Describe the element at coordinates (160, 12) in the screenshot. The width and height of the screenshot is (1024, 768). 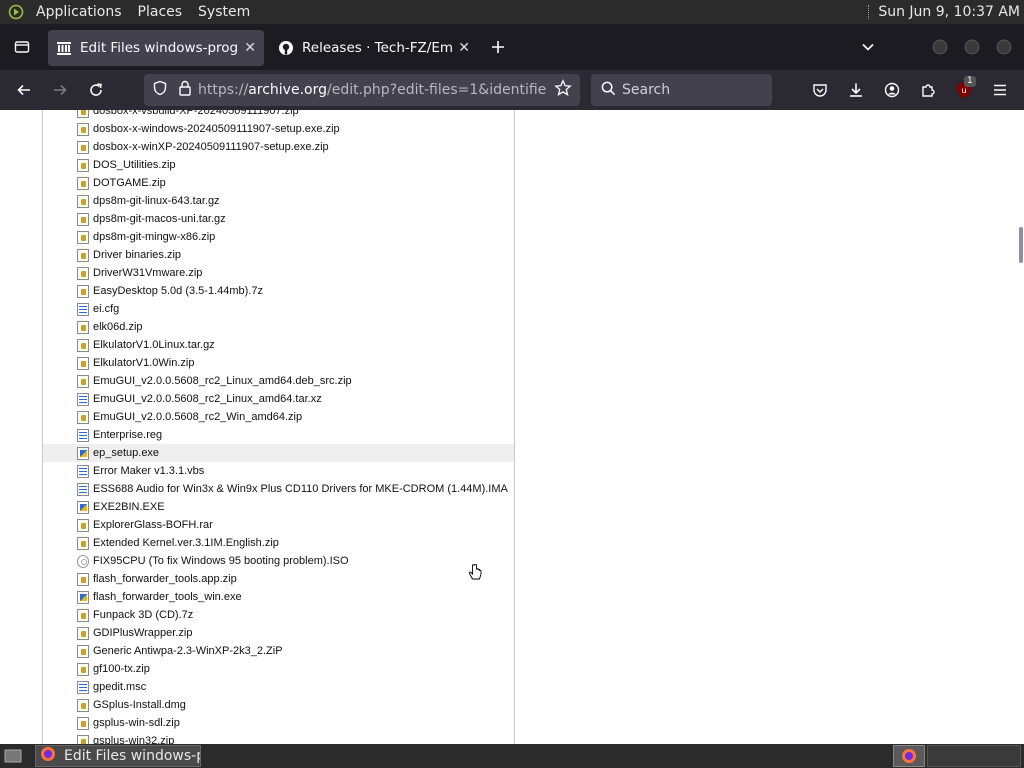
I see `places-menu: Places` at that location.